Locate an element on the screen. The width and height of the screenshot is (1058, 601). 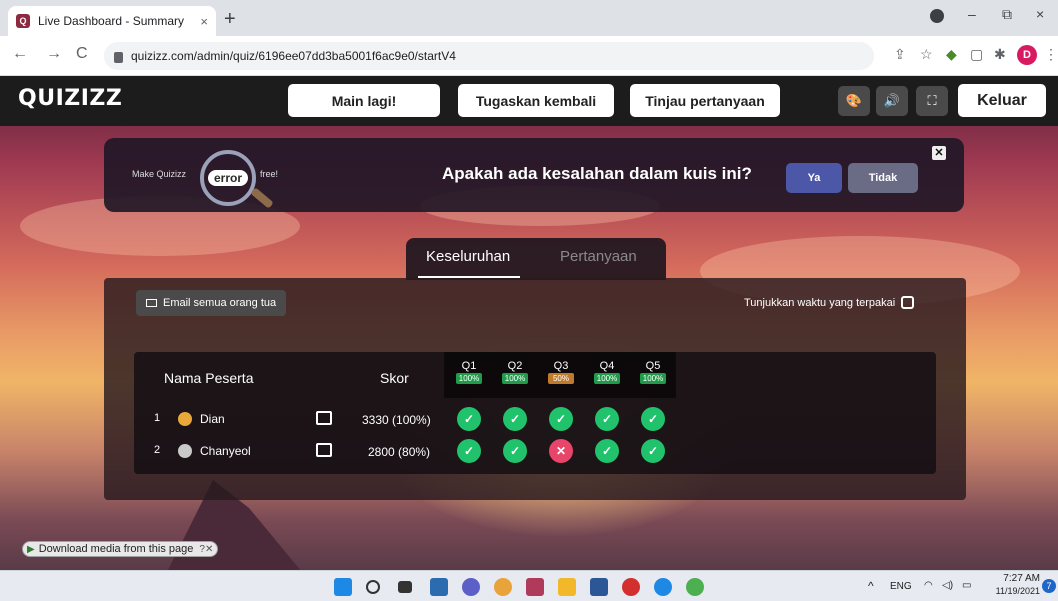
task-view-icon is located at coordinates (405, 587).